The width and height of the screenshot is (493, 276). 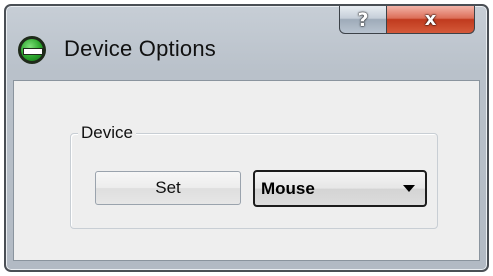 What do you see at coordinates (140, 48) in the screenshot?
I see `window-title: Device Options` at bounding box center [140, 48].